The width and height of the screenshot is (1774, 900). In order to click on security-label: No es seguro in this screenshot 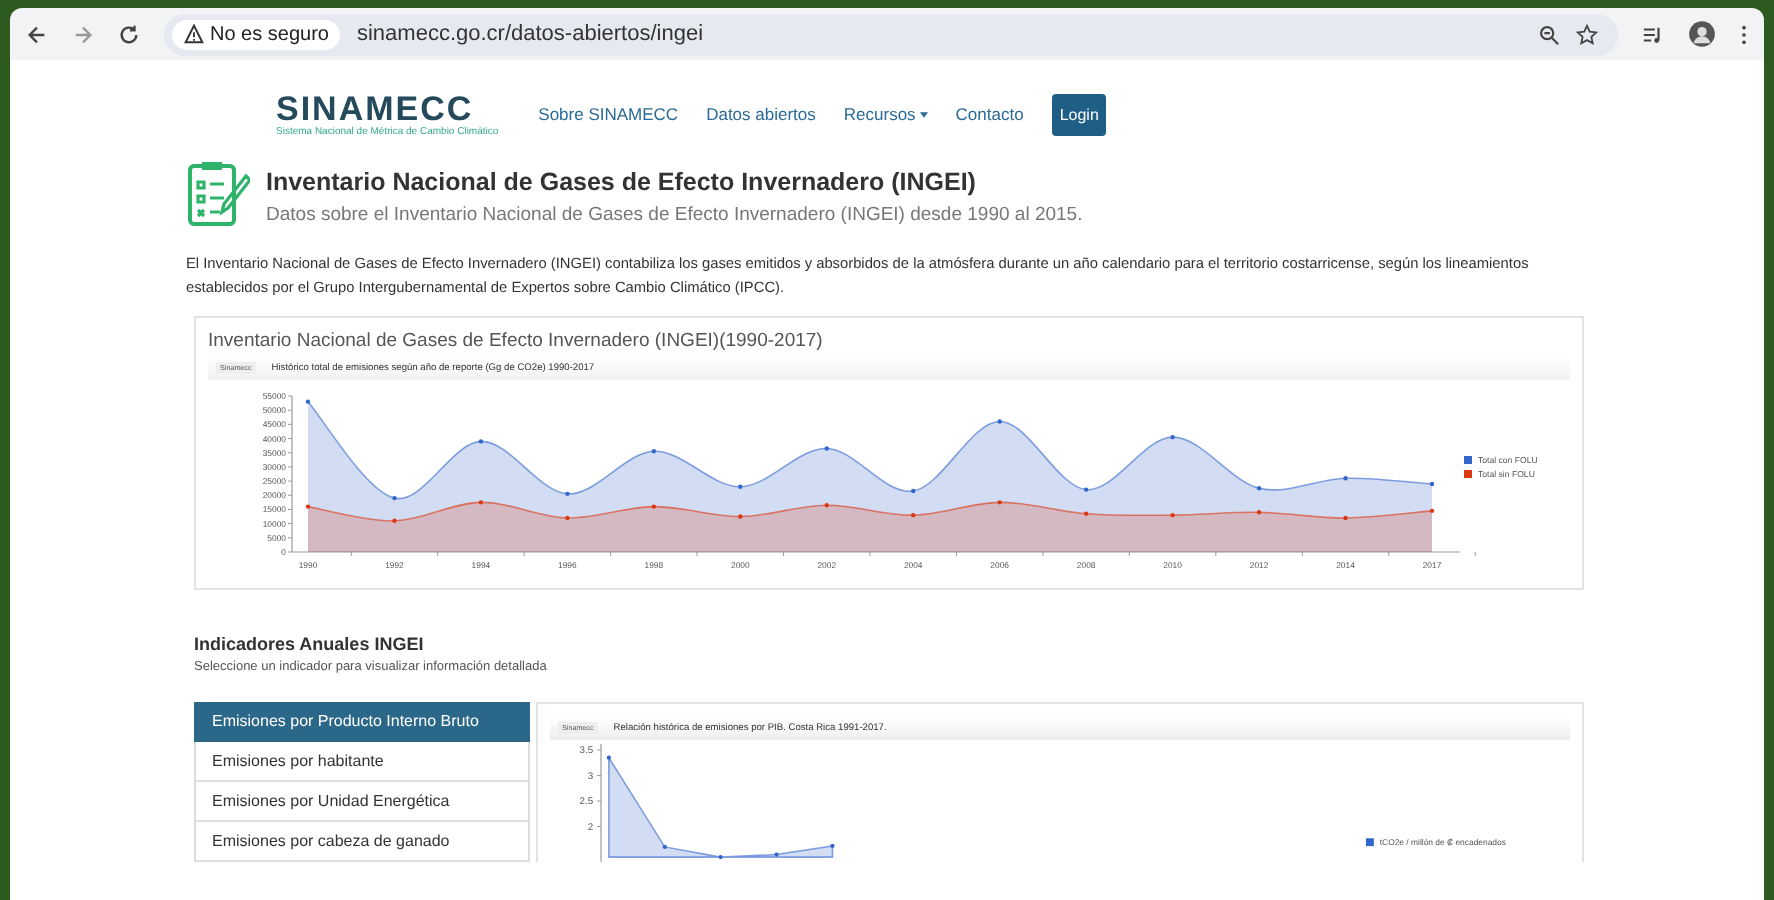, I will do `click(269, 34)`.